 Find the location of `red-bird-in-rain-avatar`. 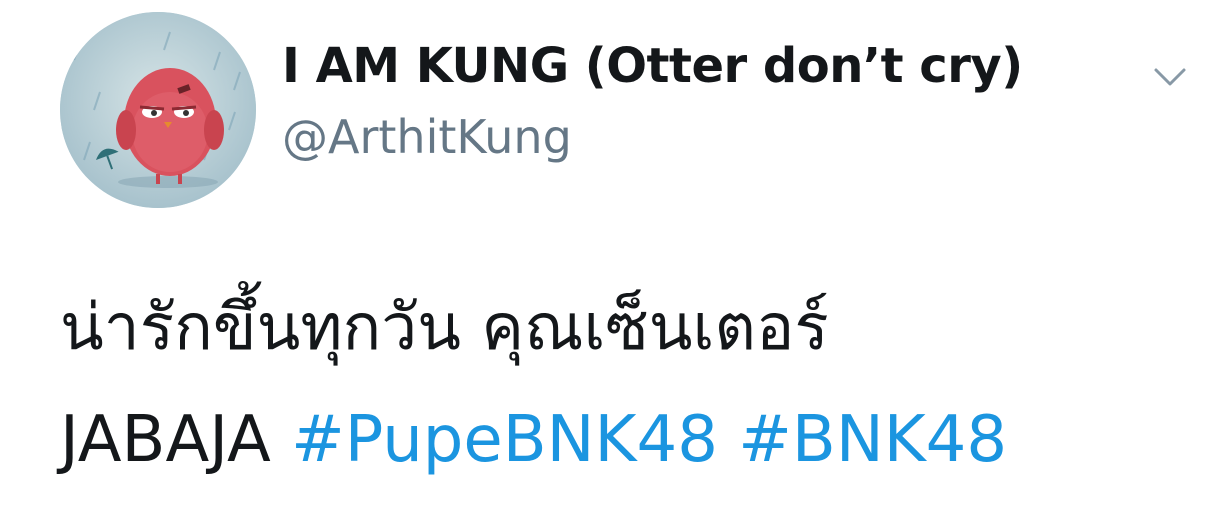

red-bird-in-rain-avatar is located at coordinates (158, 110).